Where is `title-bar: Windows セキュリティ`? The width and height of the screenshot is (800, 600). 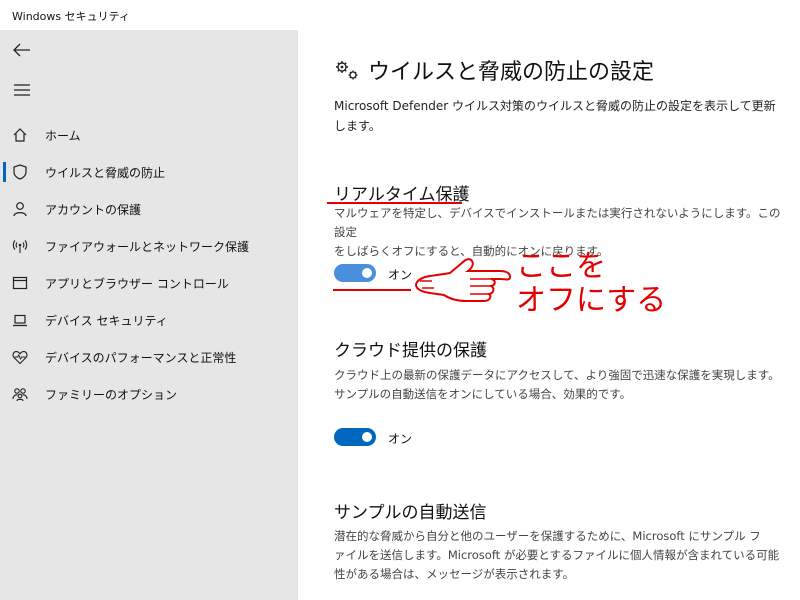 title-bar: Windows セキュリティ is located at coordinates (400, 15).